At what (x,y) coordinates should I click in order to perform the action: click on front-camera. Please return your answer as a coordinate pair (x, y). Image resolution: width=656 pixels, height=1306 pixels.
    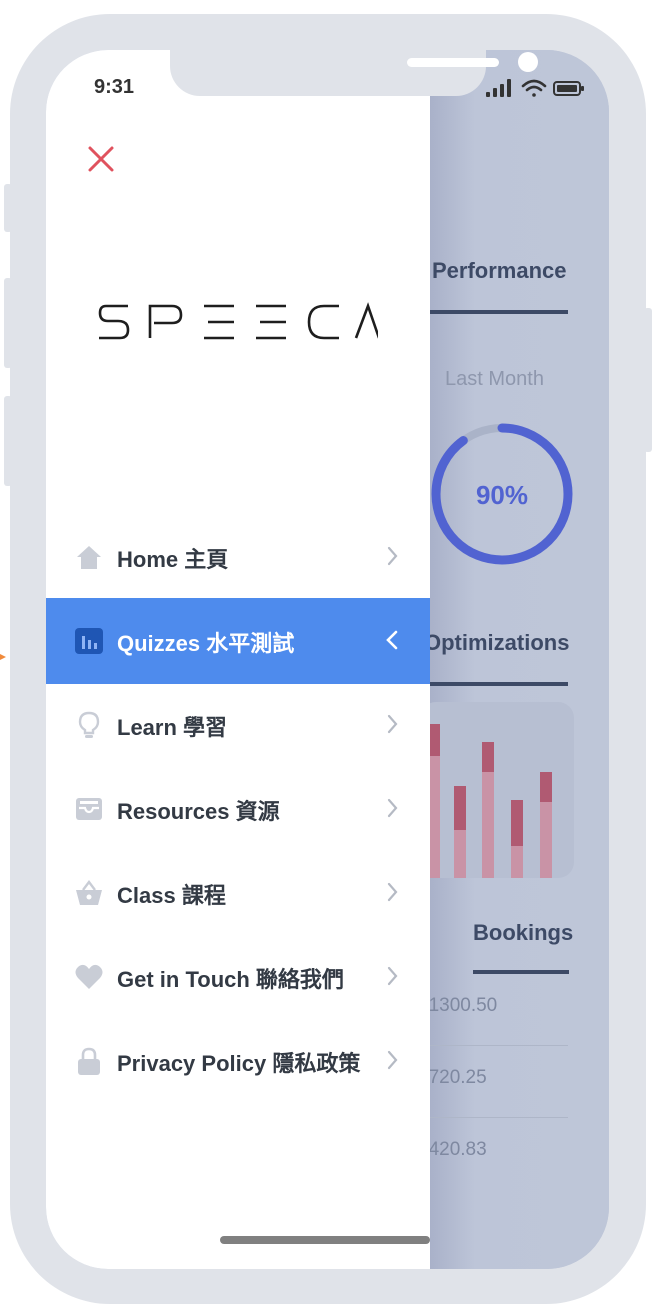
    Looking at the image, I should click on (528, 62).